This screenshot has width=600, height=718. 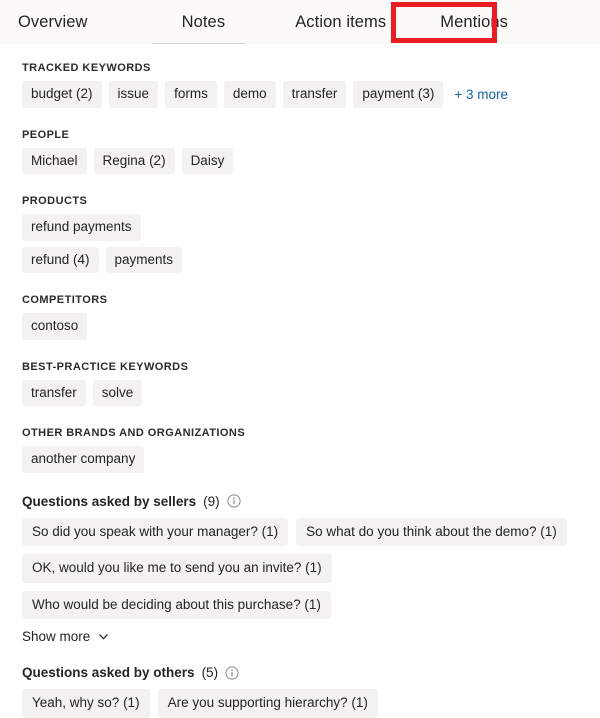 What do you see at coordinates (134, 161) in the screenshot?
I see `person-chip: Regina (2)` at bounding box center [134, 161].